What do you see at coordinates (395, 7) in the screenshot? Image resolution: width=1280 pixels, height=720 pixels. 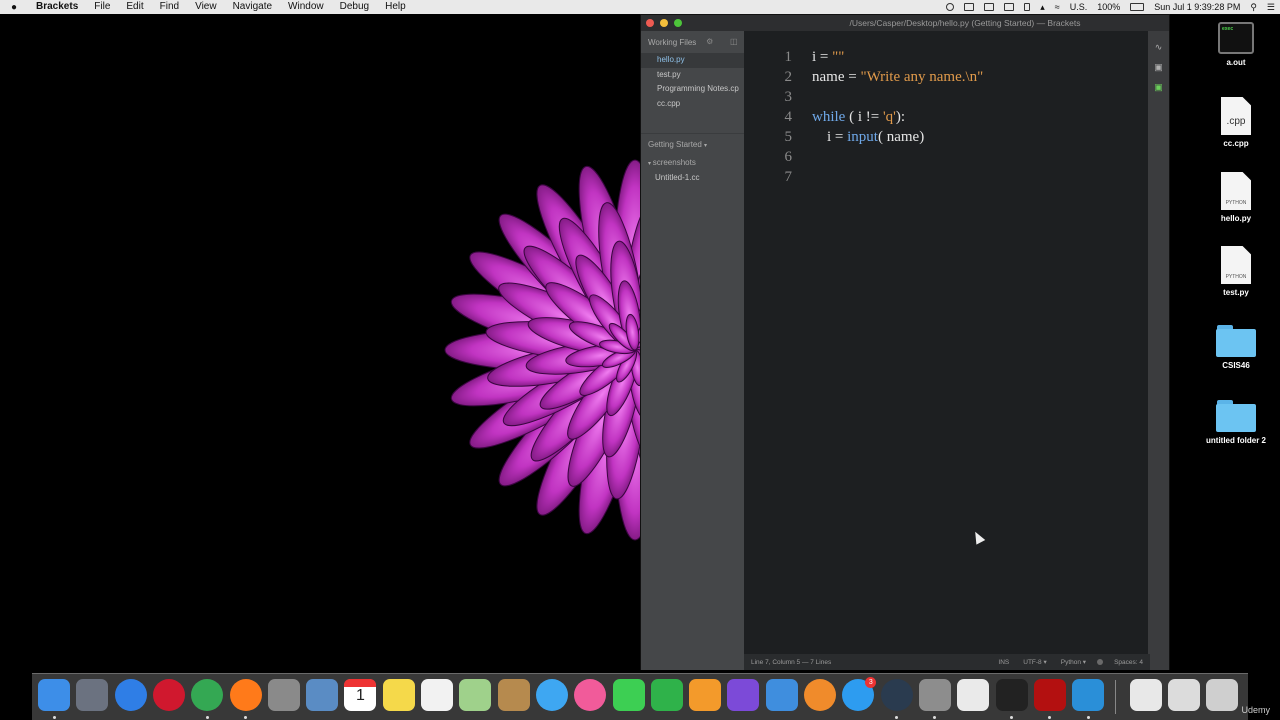 I see `menu-help: Help` at bounding box center [395, 7].